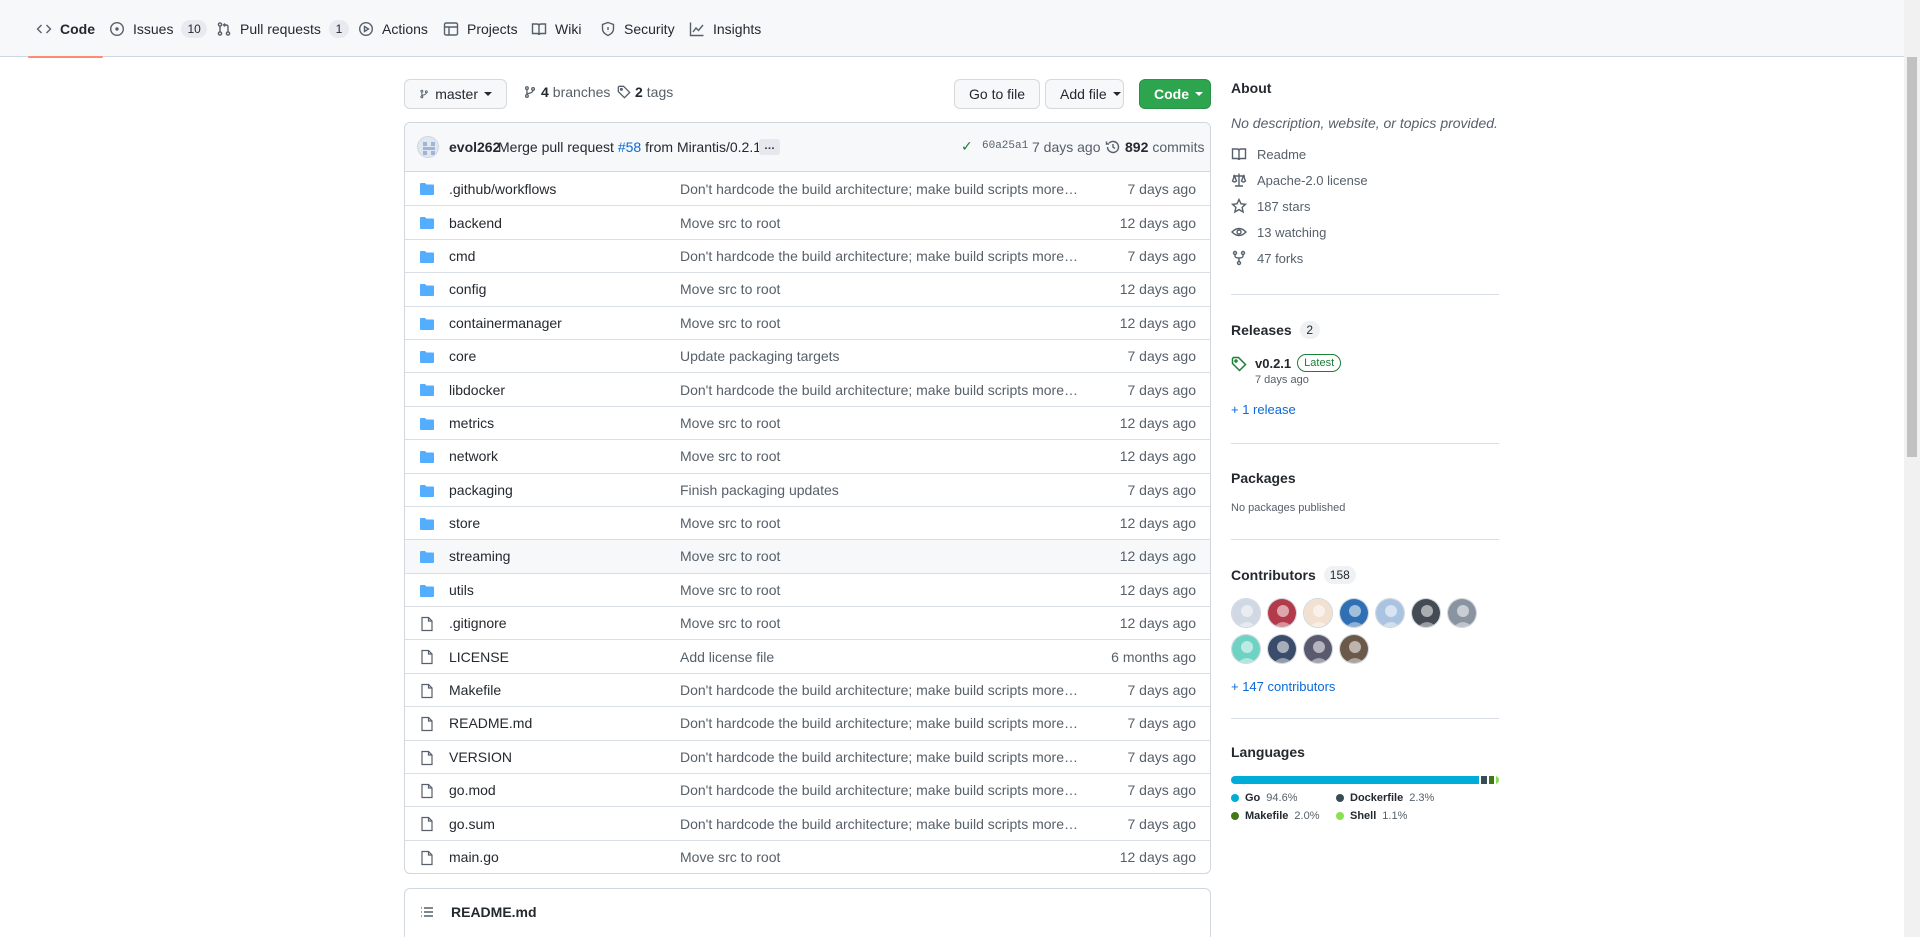 This screenshot has height=937, width=1920. Describe the element at coordinates (629, 147) in the screenshot. I see `pr-link: #58` at that location.